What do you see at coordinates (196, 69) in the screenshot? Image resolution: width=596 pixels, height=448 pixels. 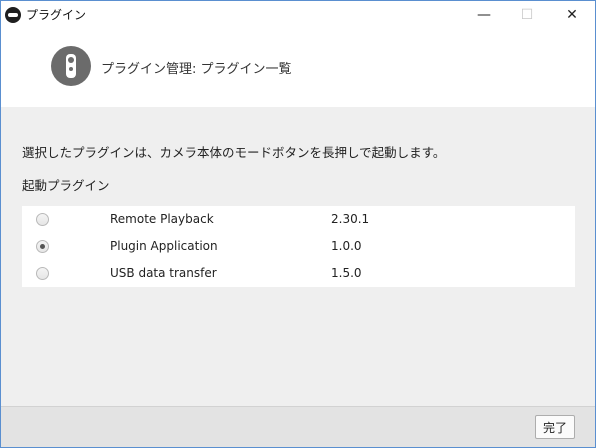 I see `page-title: プラグイン管理: プラグイン一覧` at bounding box center [196, 69].